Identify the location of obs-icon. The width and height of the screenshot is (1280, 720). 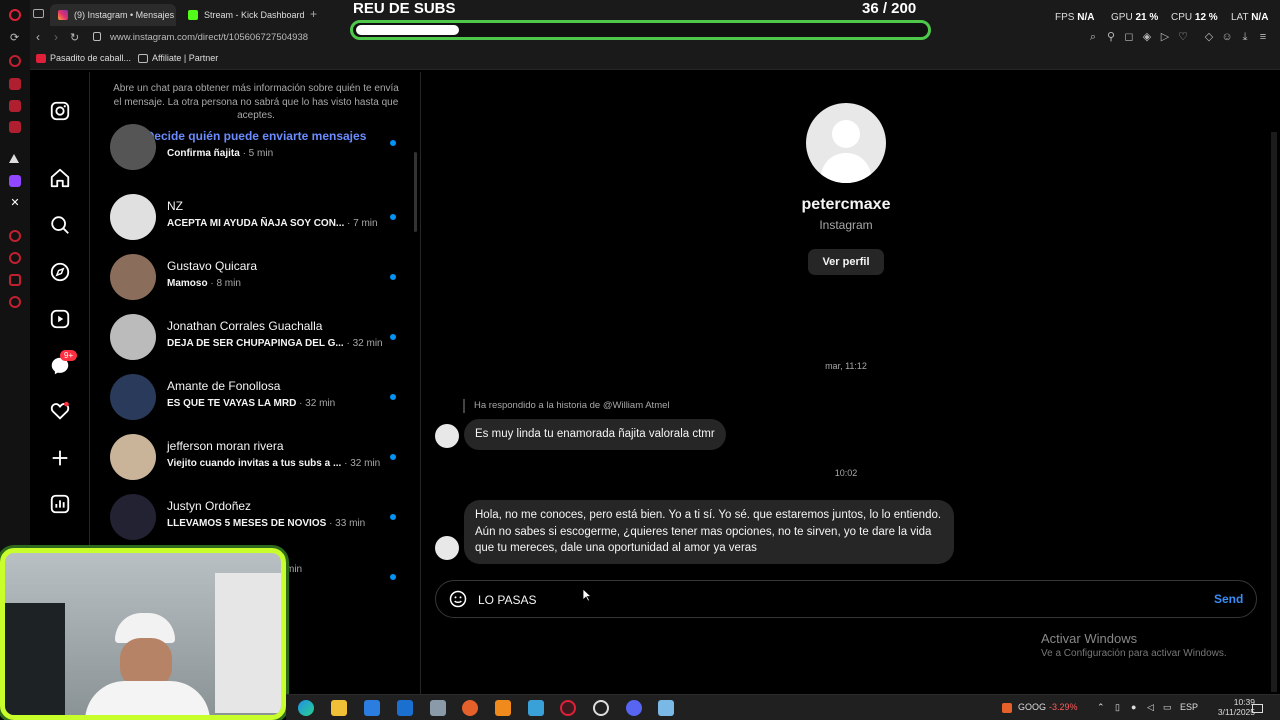
(601, 708).